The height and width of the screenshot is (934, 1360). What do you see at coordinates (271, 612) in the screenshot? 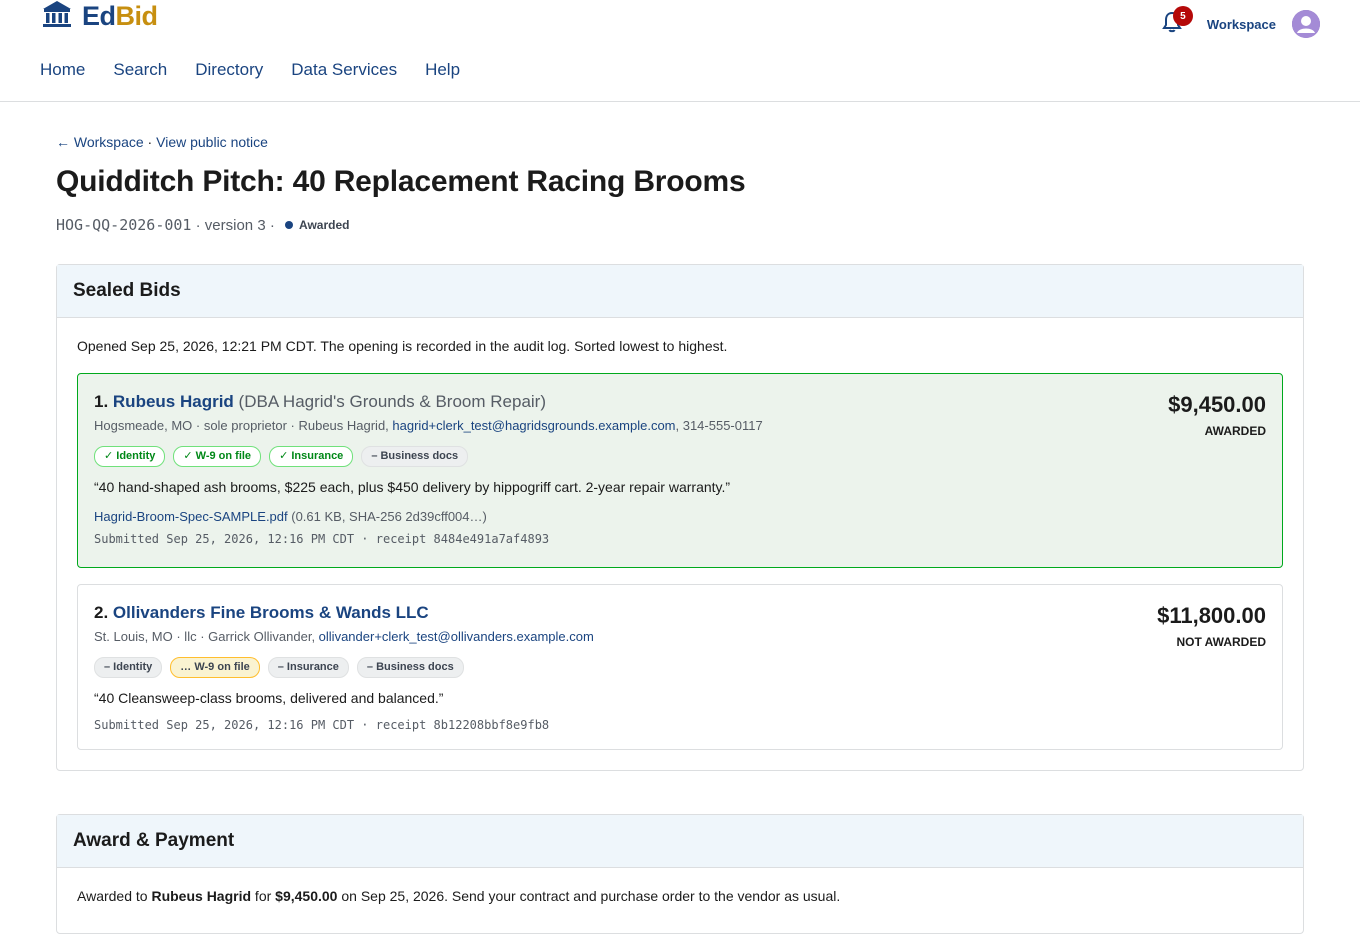
I see `bidder-link: Ollivanders Fine Brooms & Wands LLC` at bounding box center [271, 612].